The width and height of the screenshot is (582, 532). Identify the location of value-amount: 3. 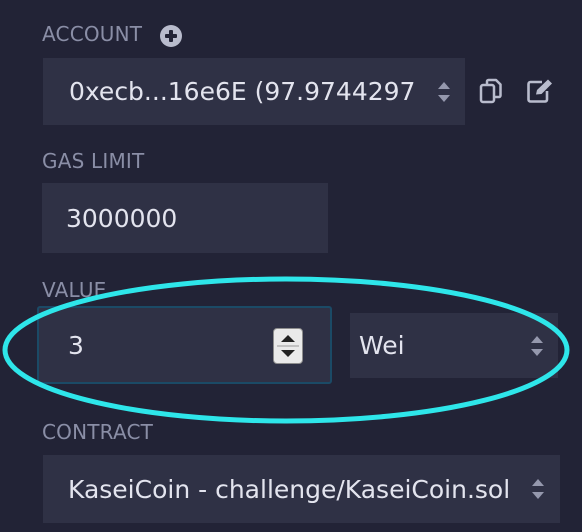
(76, 345).